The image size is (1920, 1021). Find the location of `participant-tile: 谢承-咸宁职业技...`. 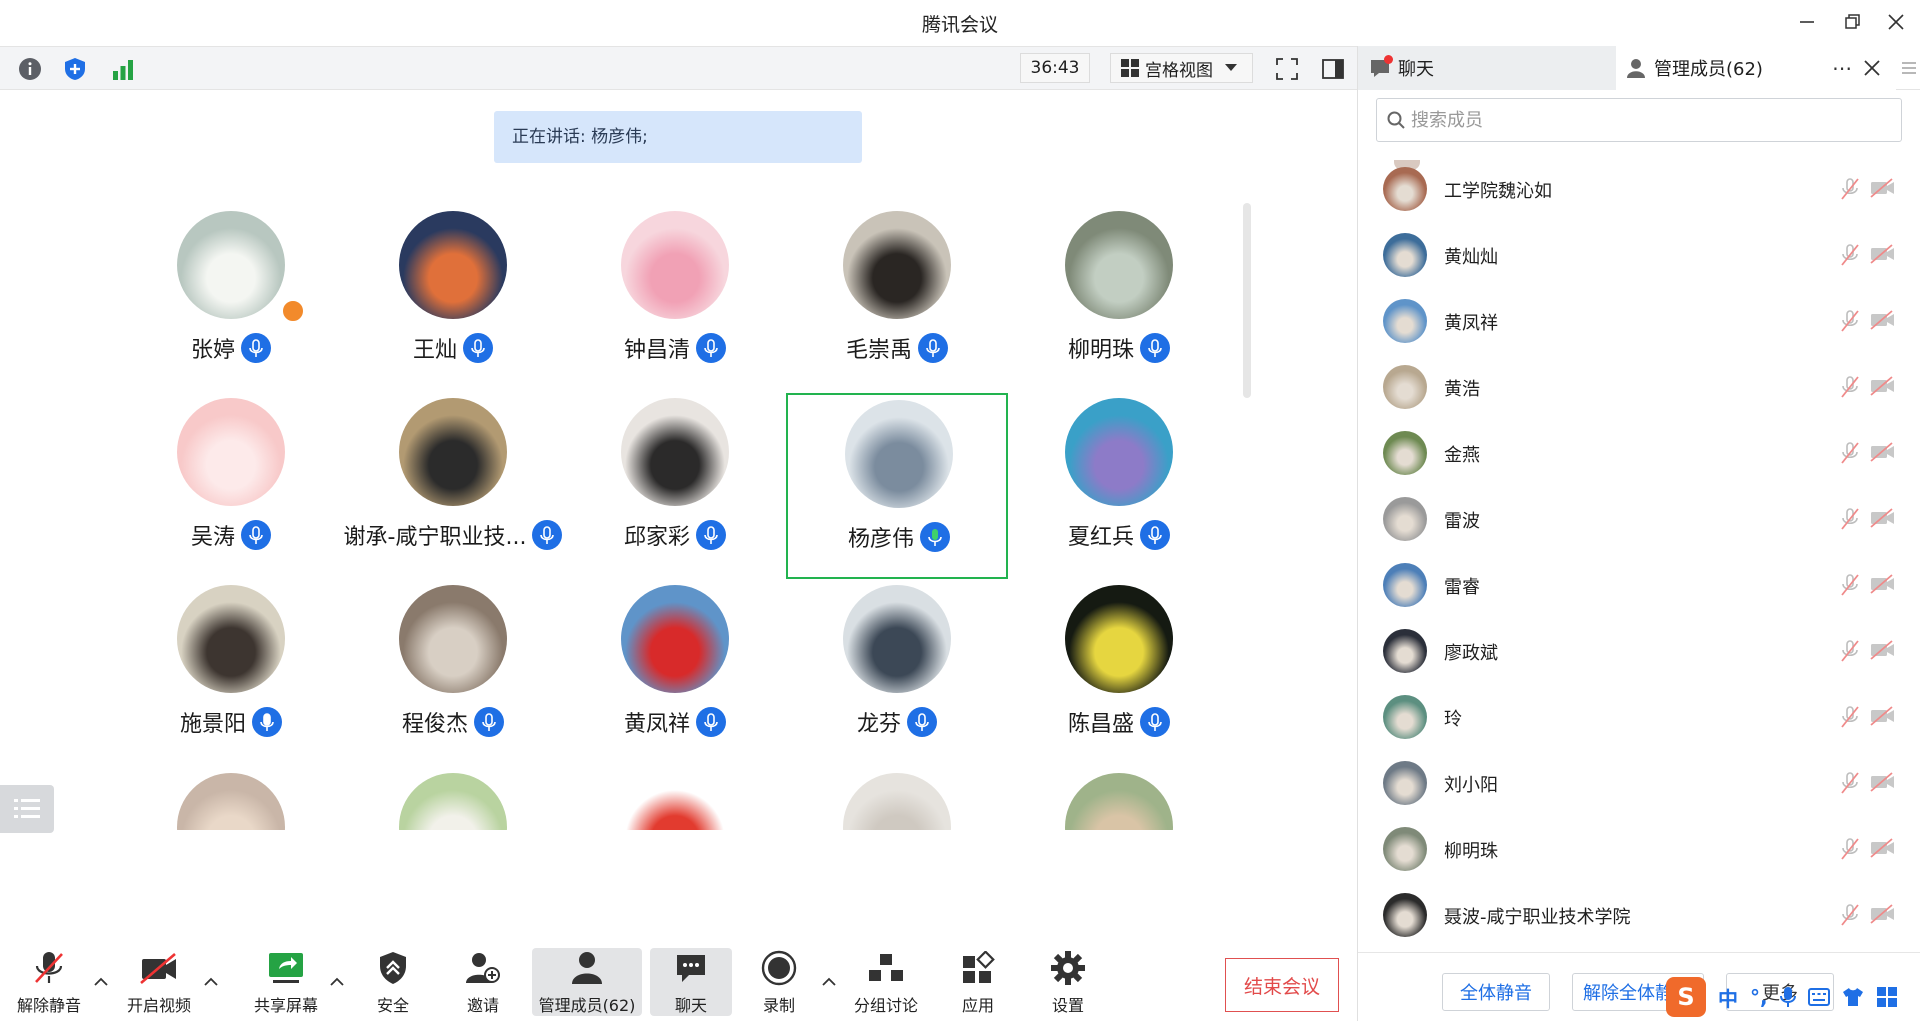

participant-tile: 谢承-咸宁职业技... is located at coordinates (453, 486).